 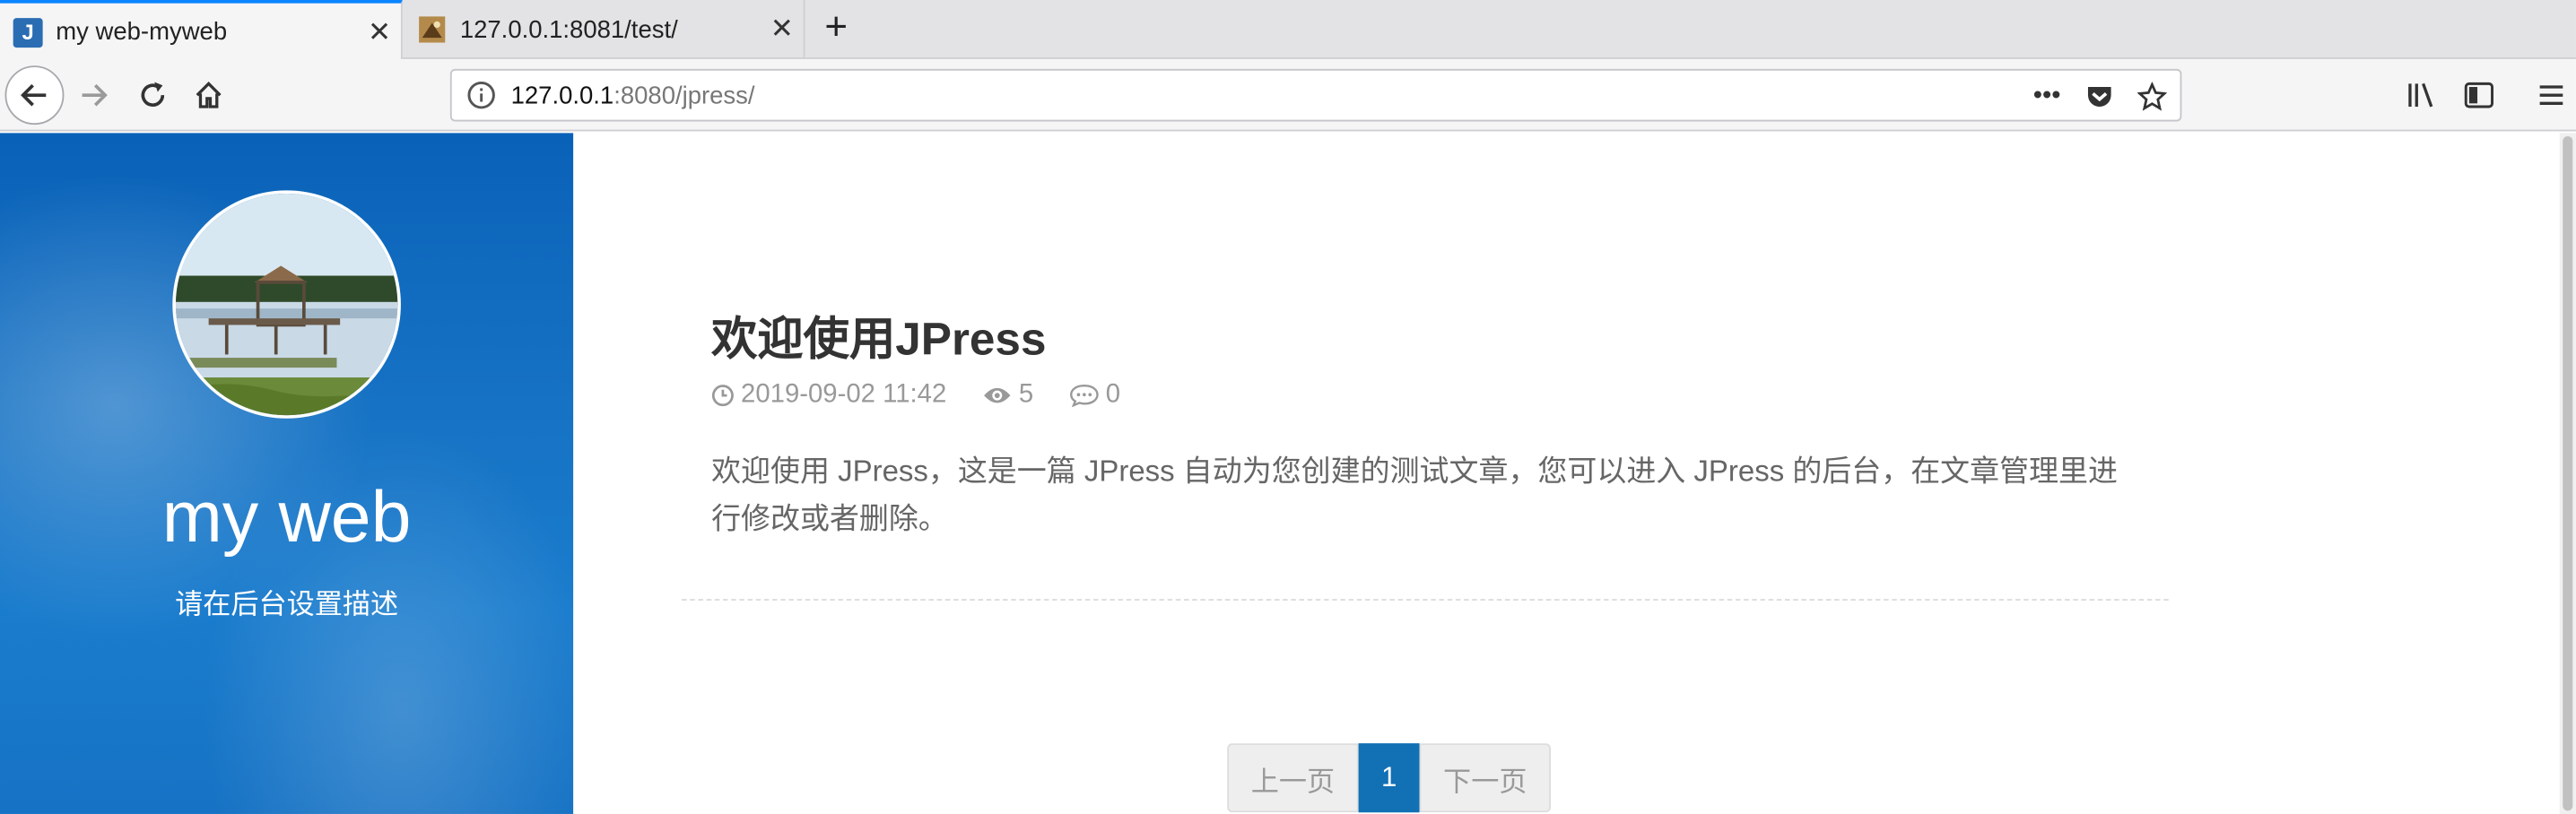 What do you see at coordinates (2047, 97) in the screenshot?
I see `page-actions-icon: •••` at bounding box center [2047, 97].